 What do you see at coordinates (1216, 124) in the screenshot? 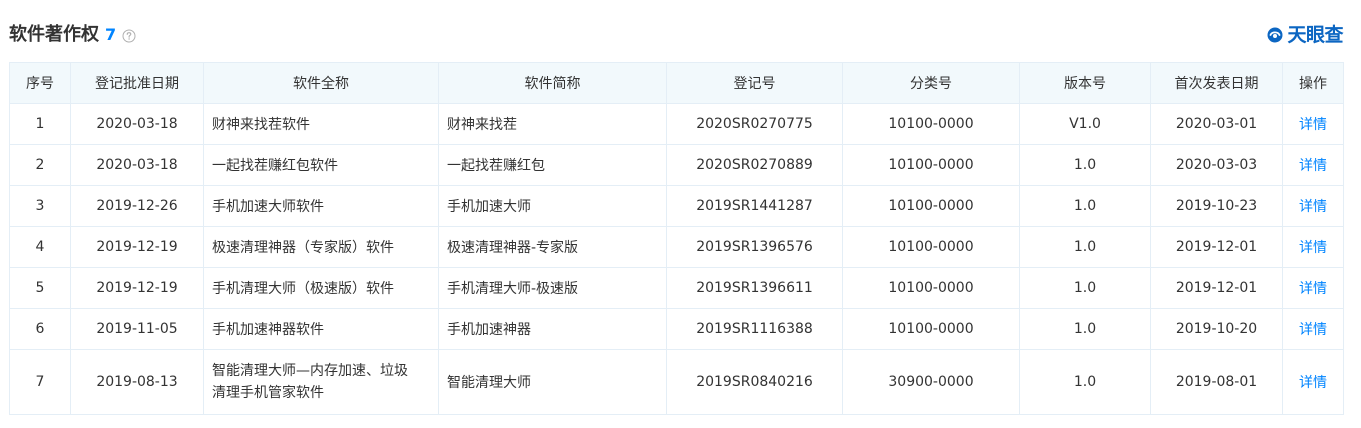
I see `cell-publish-date: 2020-03-01` at bounding box center [1216, 124].